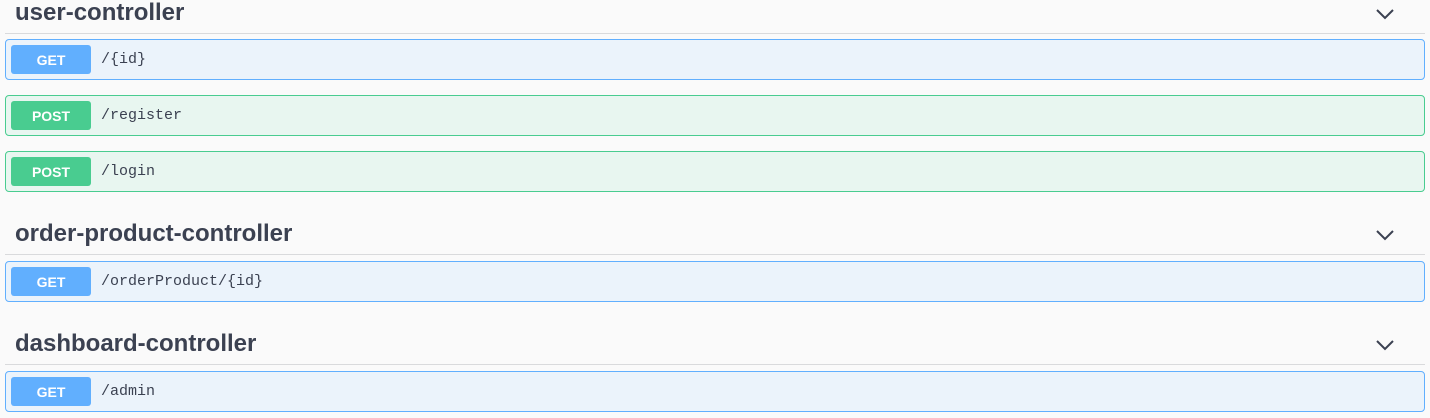  I want to click on operation-path: /login, so click(128, 171).